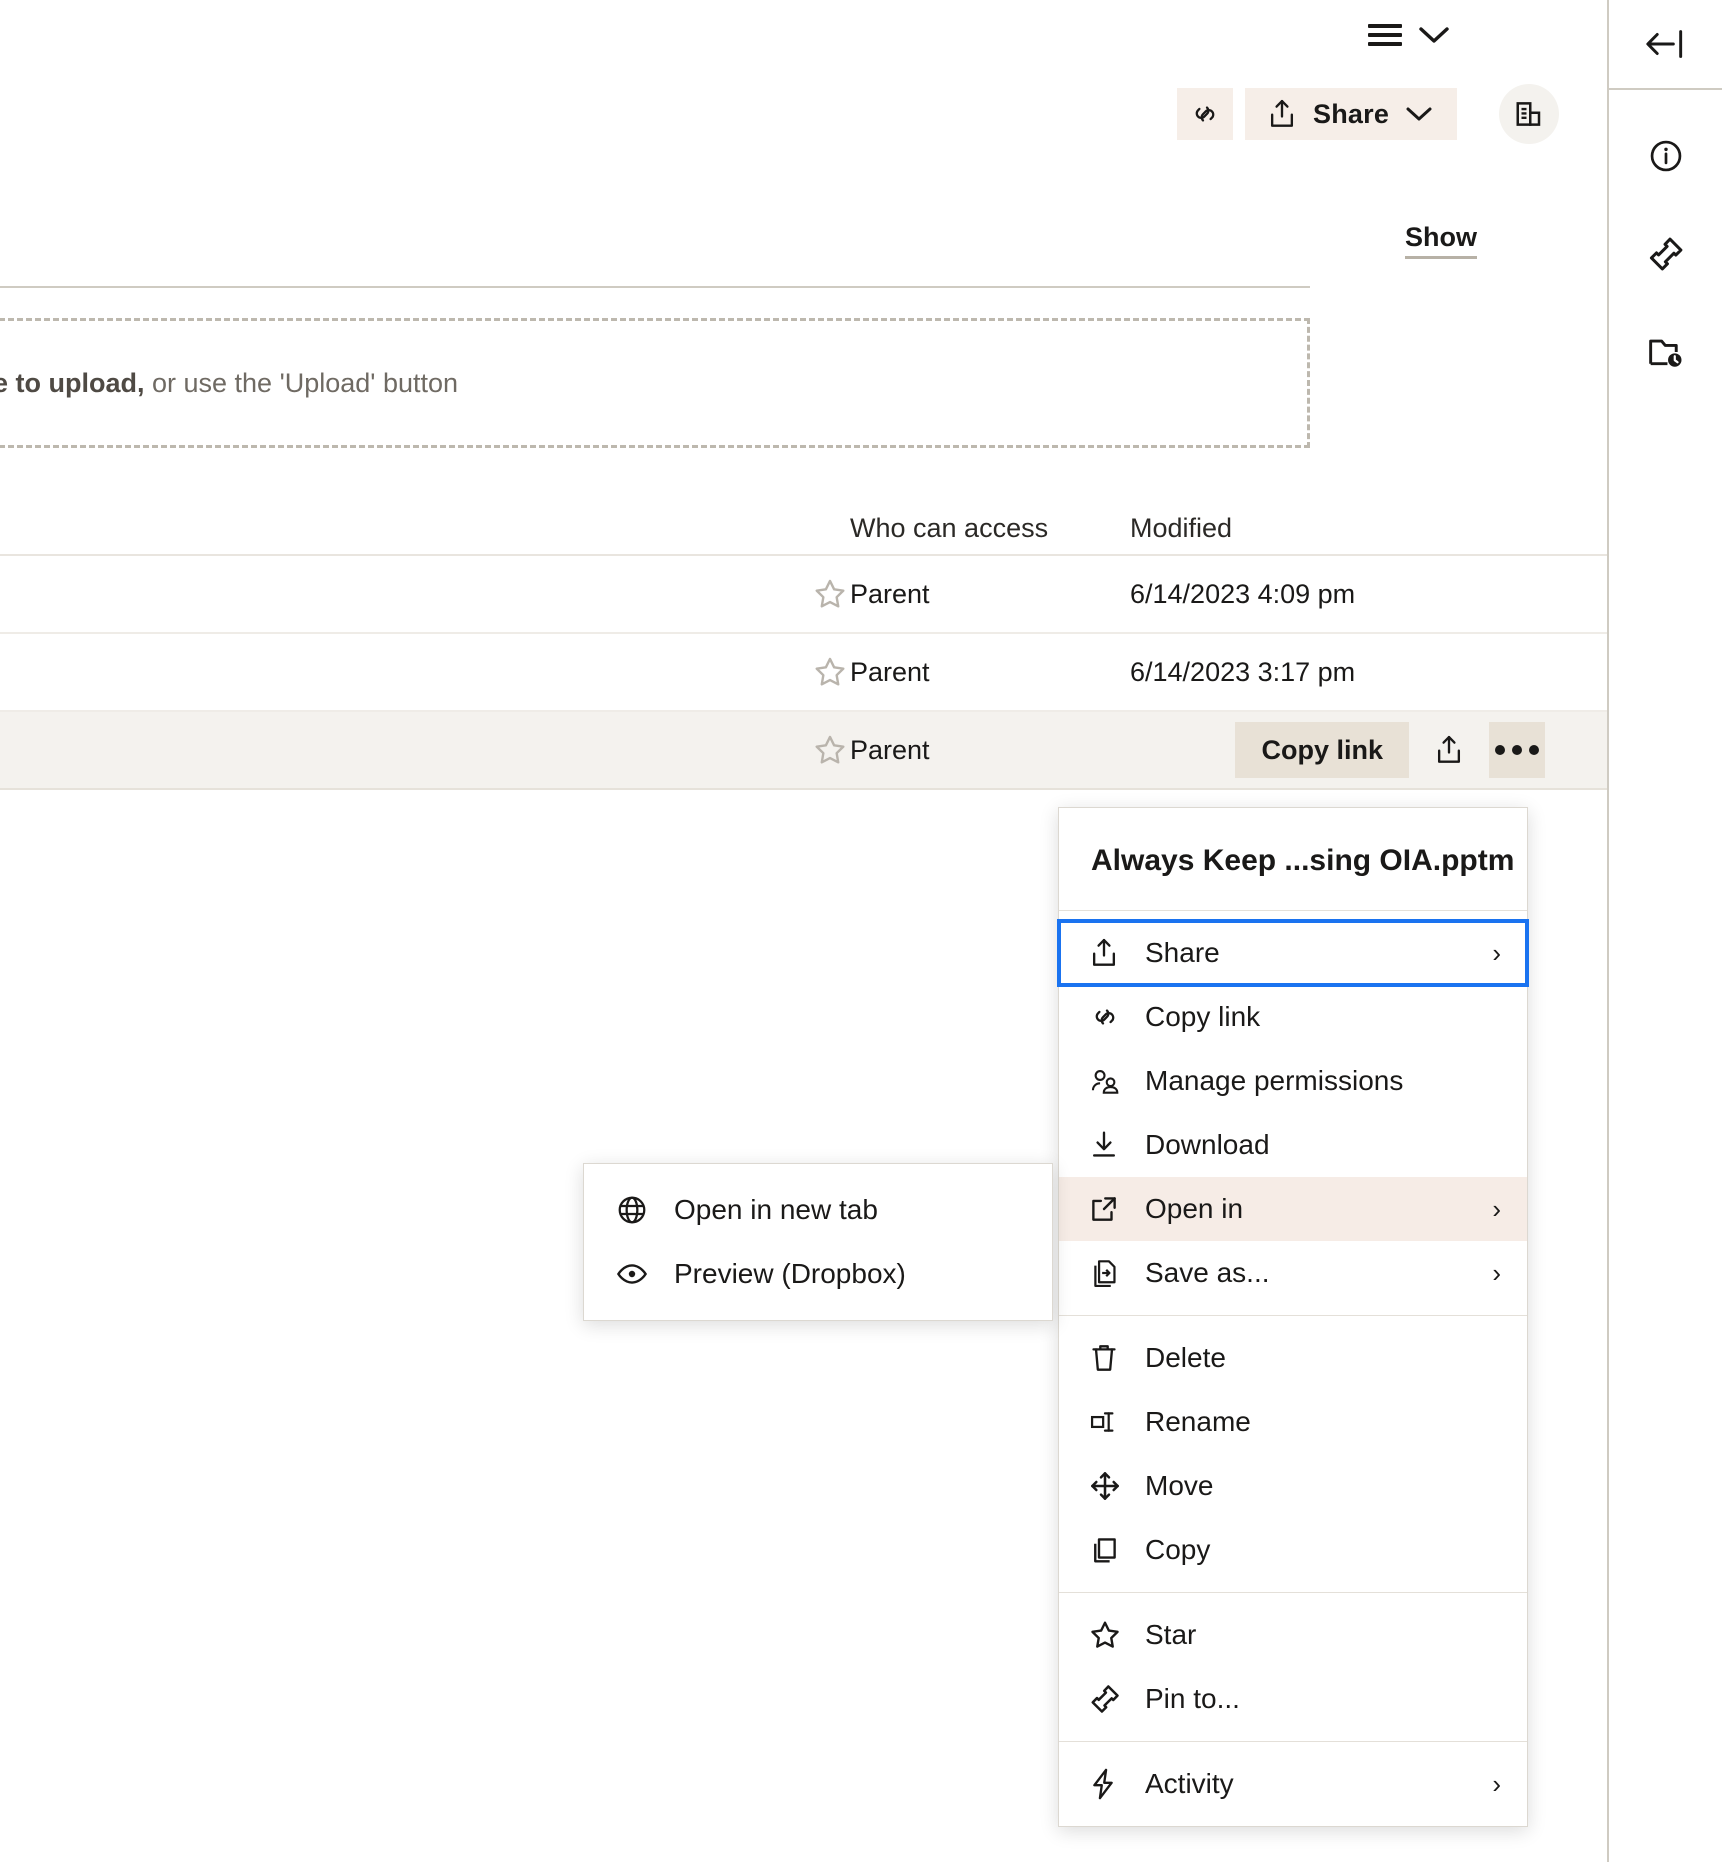 The image size is (1722, 1862). Describe the element at coordinates (1207, 1144) in the screenshot. I see `context-menu-item-label: Download` at that location.